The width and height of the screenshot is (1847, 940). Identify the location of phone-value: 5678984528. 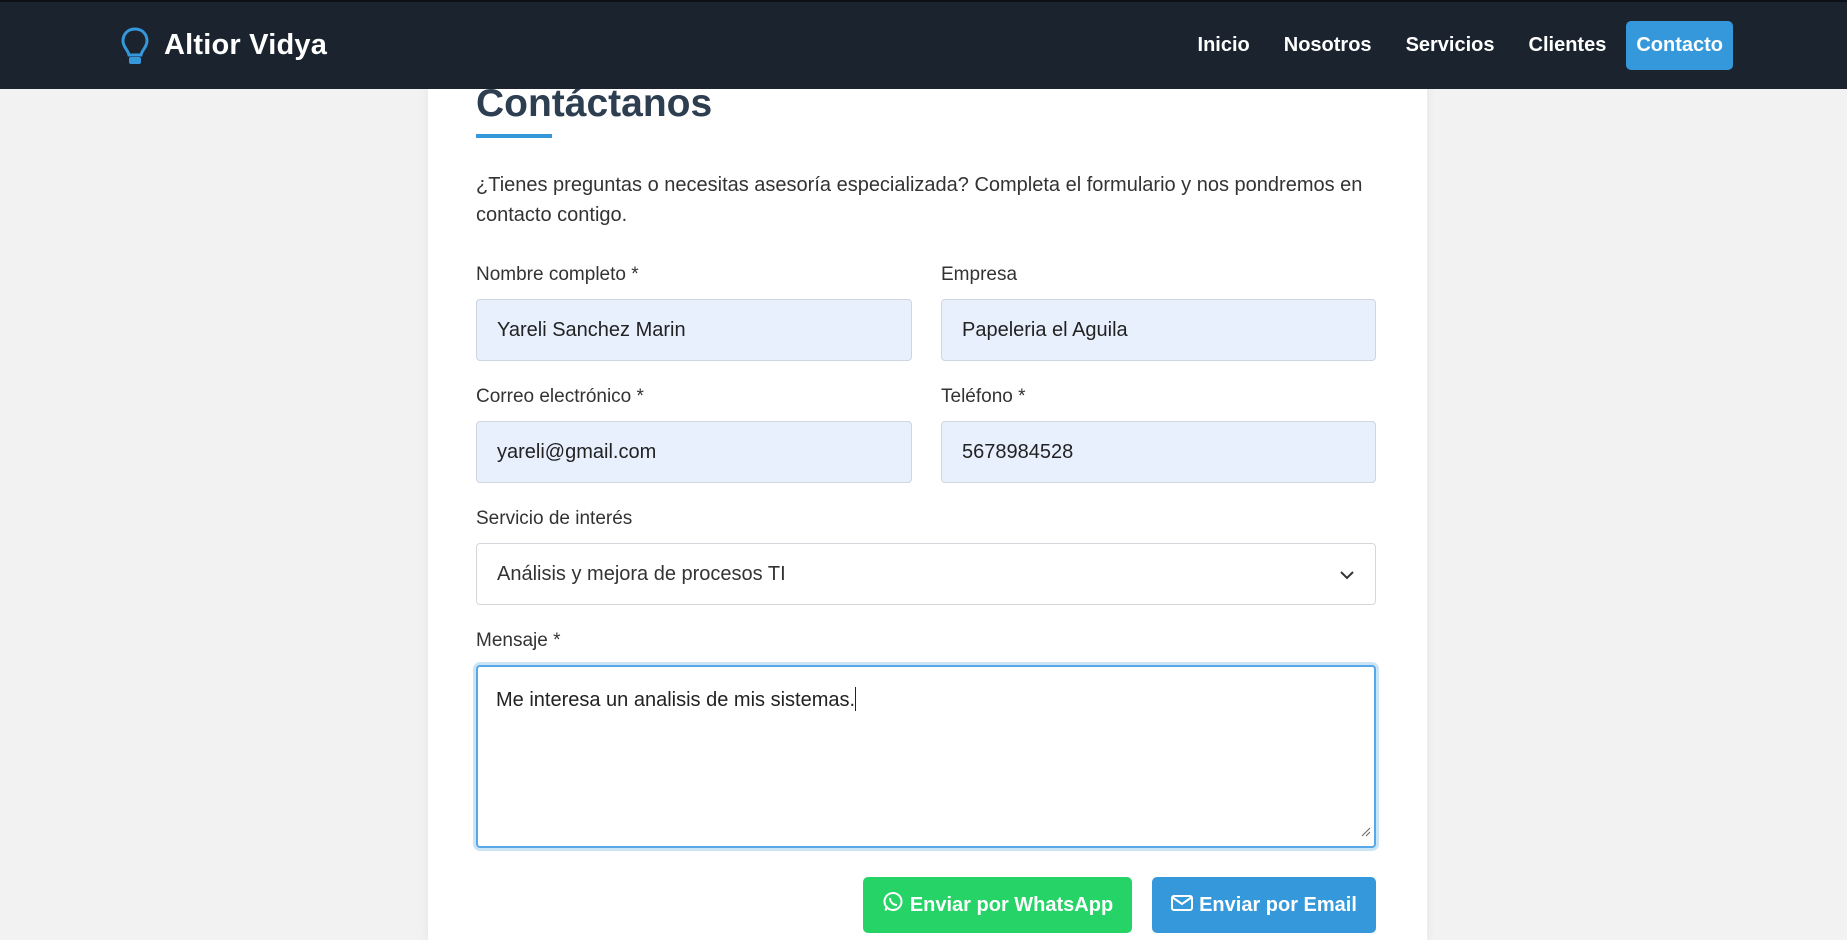
(1018, 451).